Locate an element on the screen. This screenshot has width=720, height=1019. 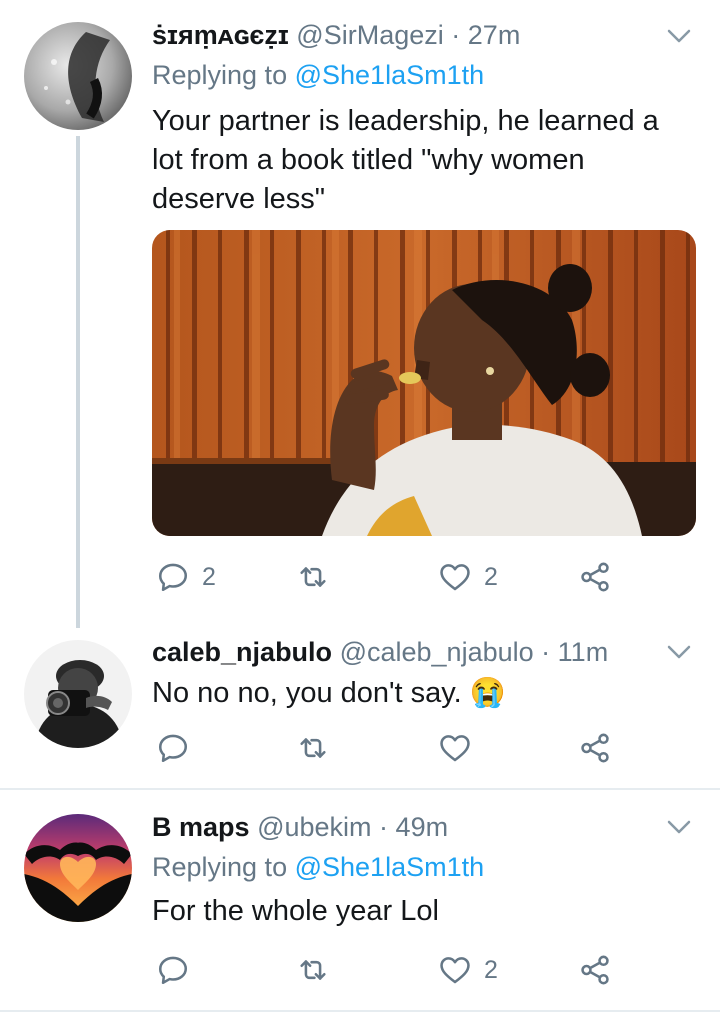
display-name: B maps is located at coordinates (201, 827).